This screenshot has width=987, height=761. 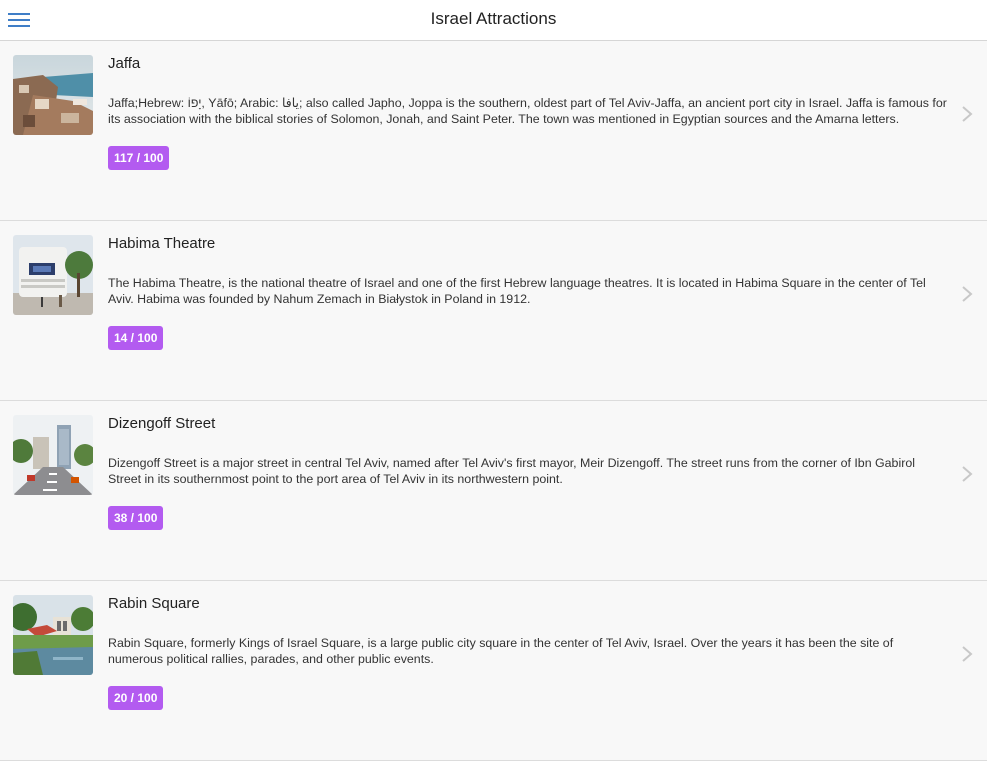 I want to click on item-title: Rabin Square, so click(x=154, y=603).